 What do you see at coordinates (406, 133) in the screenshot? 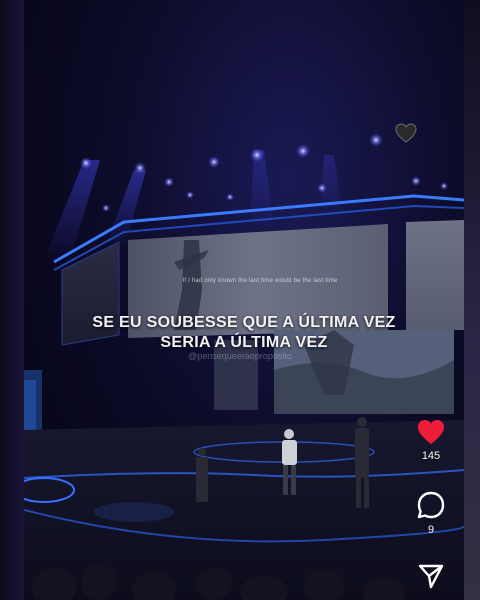
I see `heart-outline-icon` at bounding box center [406, 133].